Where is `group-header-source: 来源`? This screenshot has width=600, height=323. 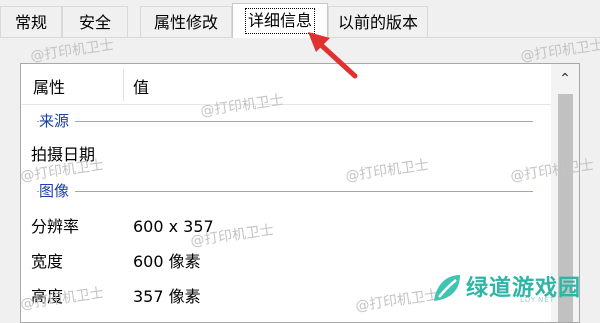
group-header-source: 来源 is located at coordinates (285, 121).